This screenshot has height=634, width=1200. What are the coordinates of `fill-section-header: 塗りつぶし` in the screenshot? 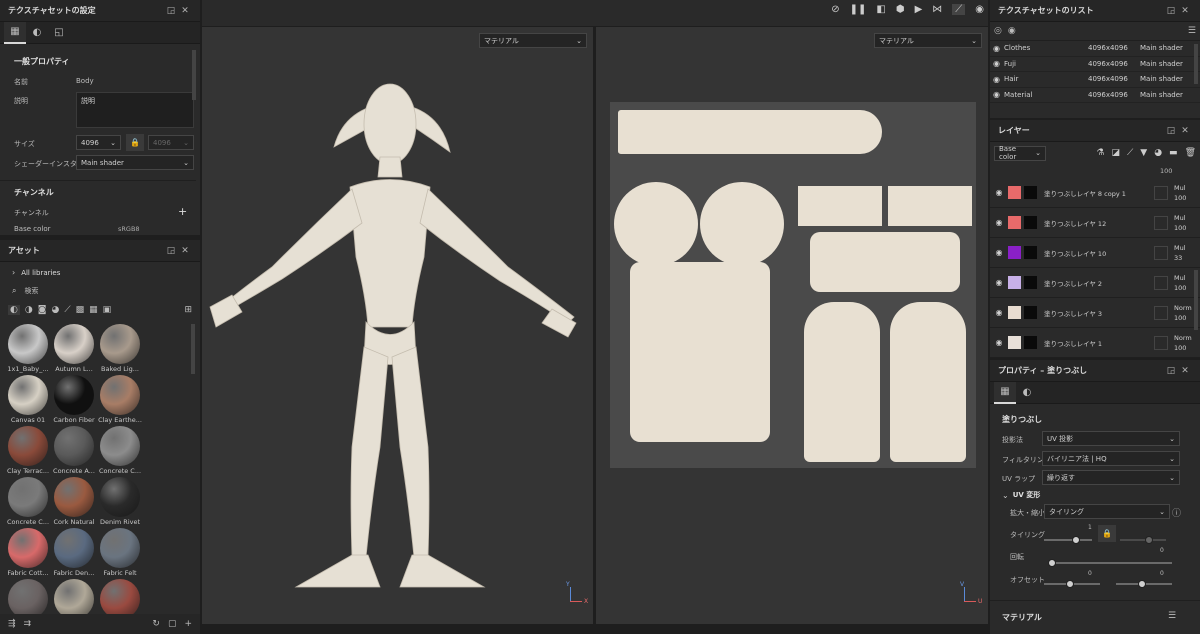 It's located at (1022, 419).